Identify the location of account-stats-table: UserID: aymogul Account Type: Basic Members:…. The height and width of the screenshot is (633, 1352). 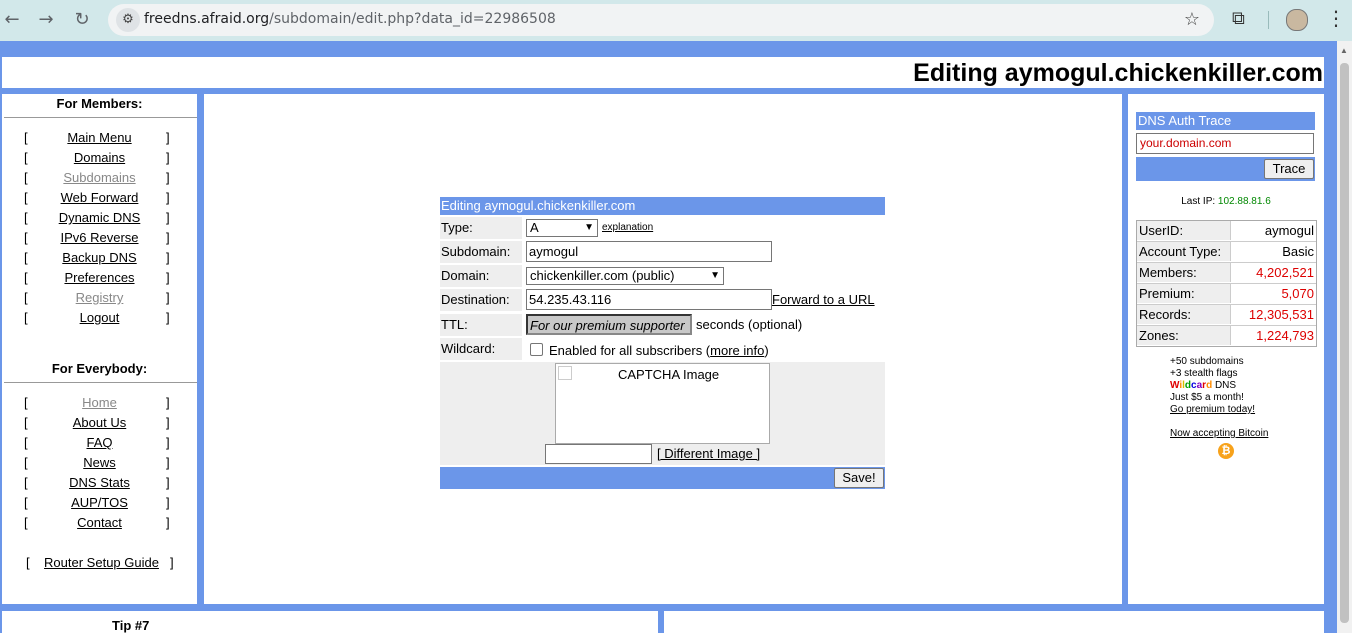
(1226, 283).